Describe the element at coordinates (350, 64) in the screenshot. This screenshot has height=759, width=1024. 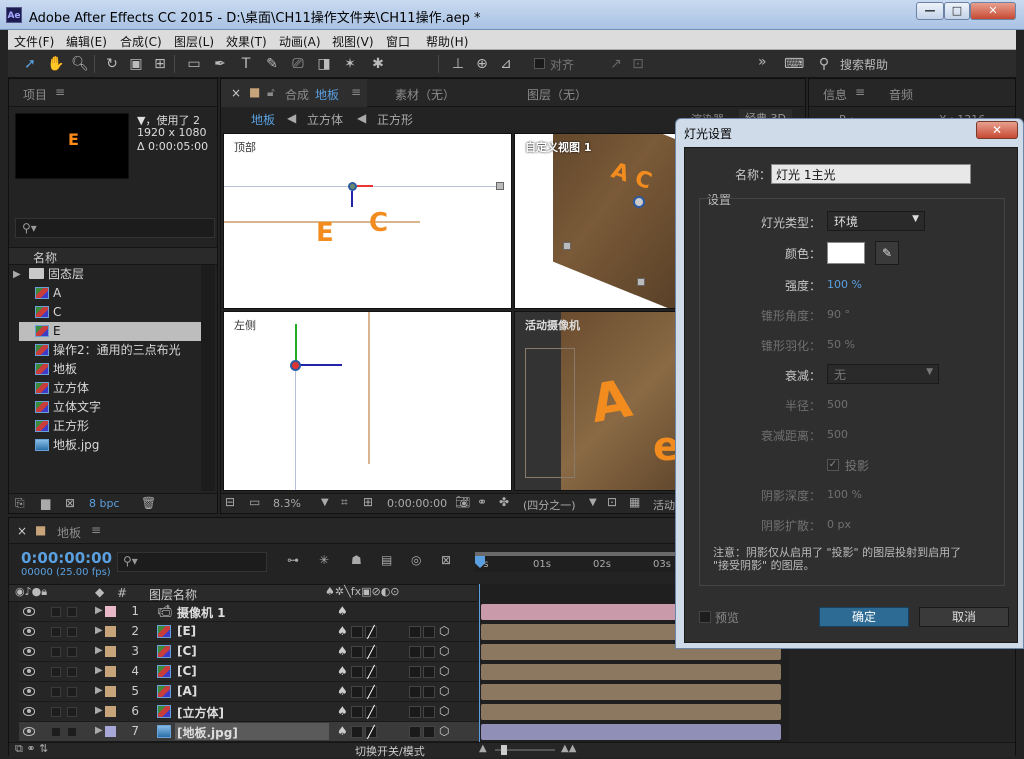
I see `roto-brush-tool-icon: ✶` at that location.